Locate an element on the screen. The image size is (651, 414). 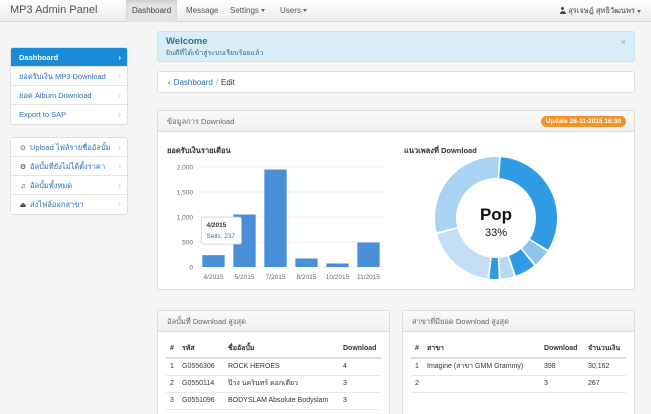
table-cell: G0551096 is located at coordinates (201, 401).